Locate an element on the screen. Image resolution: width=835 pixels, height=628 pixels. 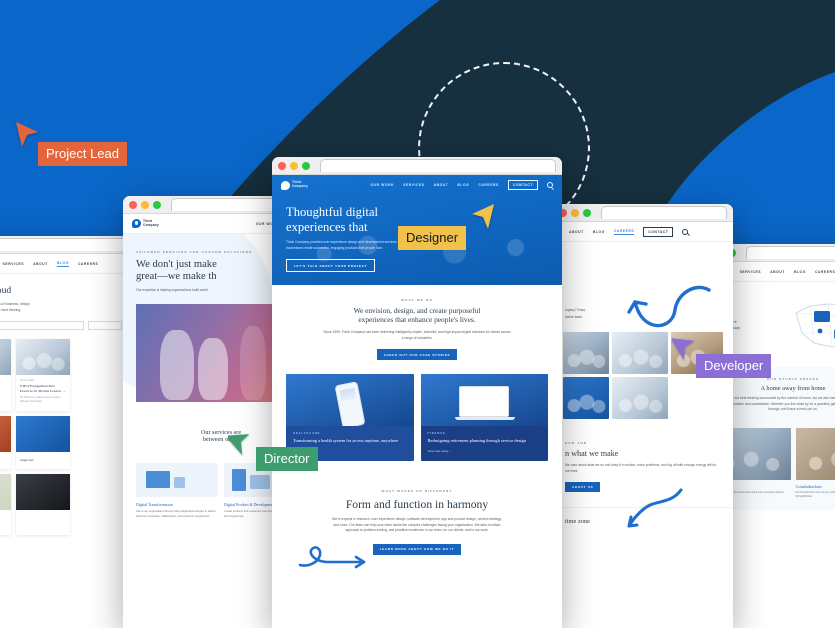
careers-mid-heading: n what we make is located at coordinates (592, 453).